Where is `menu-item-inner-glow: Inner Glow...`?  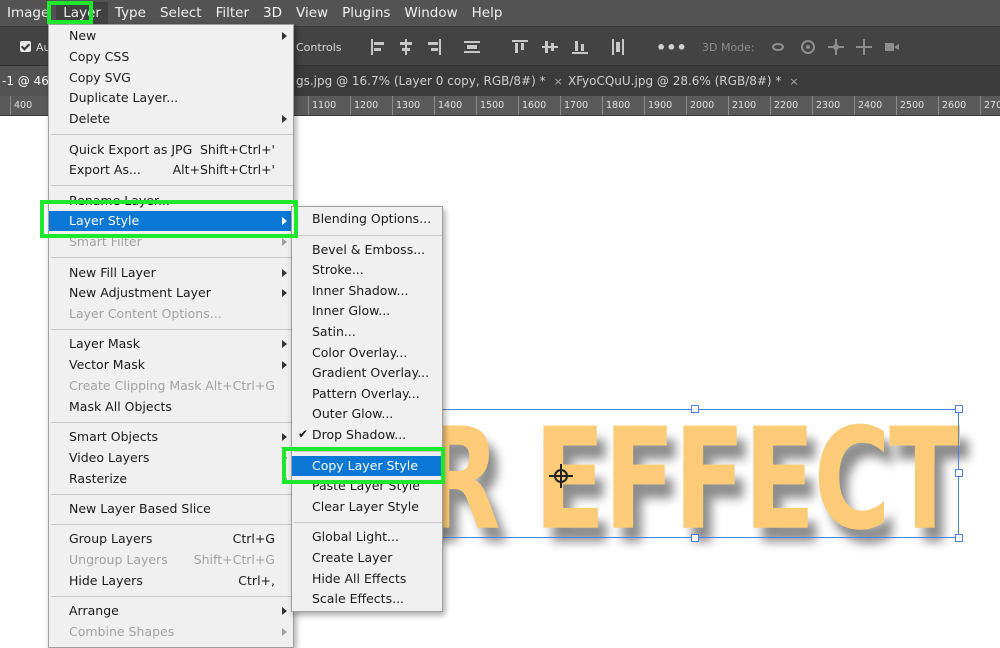
menu-item-inner-glow: Inner Glow... is located at coordinates (367, 311).